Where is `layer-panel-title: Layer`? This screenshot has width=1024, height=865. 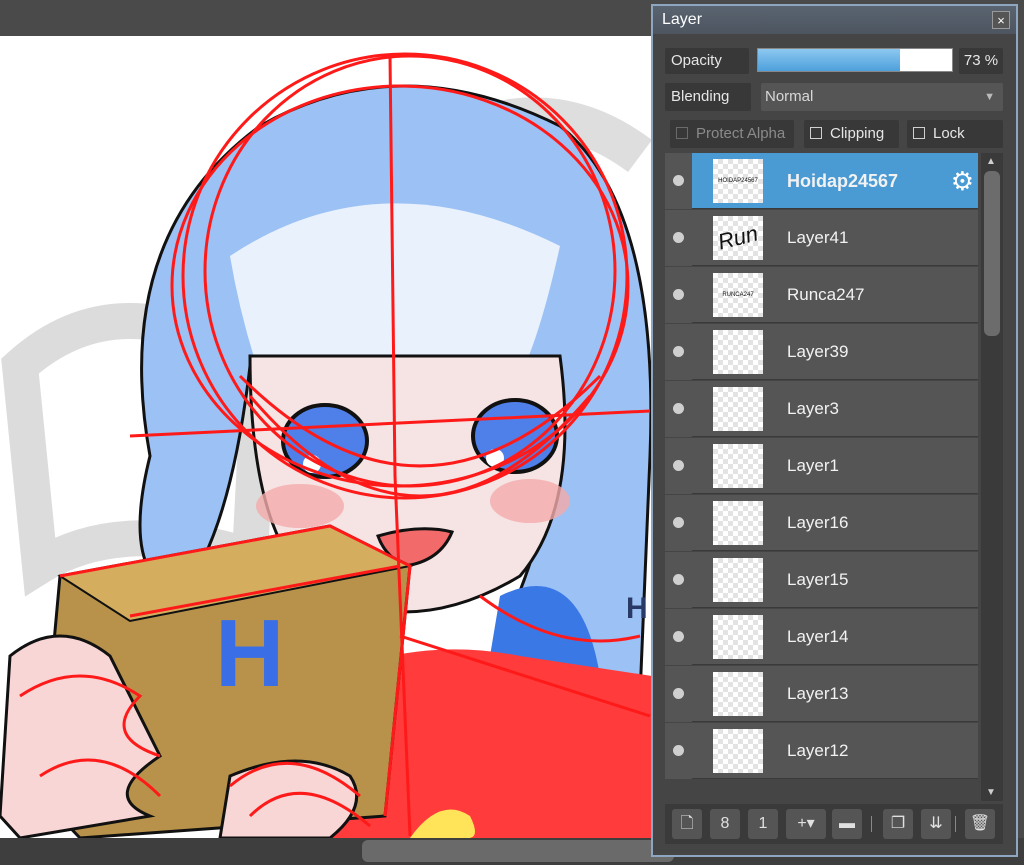
layer-panel-title: Layer is located at coordinates (682, 19).